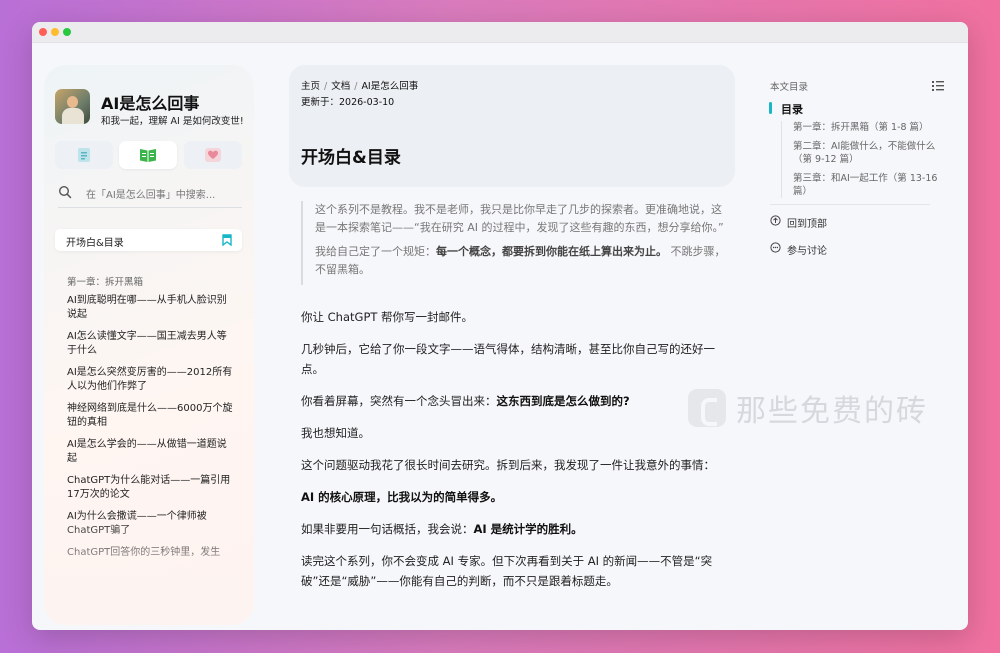 The height and width of the screenshot is (653, 1000). Describe the element at coordinates (67, 32) in the screenshot. I see `maximize-window-button` at that location.